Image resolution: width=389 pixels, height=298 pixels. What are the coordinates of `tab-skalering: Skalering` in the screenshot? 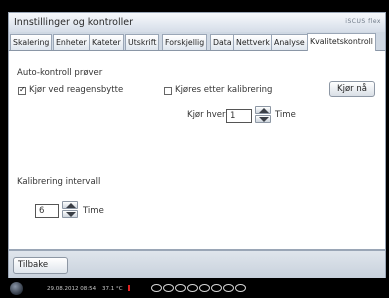 It's located at (31, 42).